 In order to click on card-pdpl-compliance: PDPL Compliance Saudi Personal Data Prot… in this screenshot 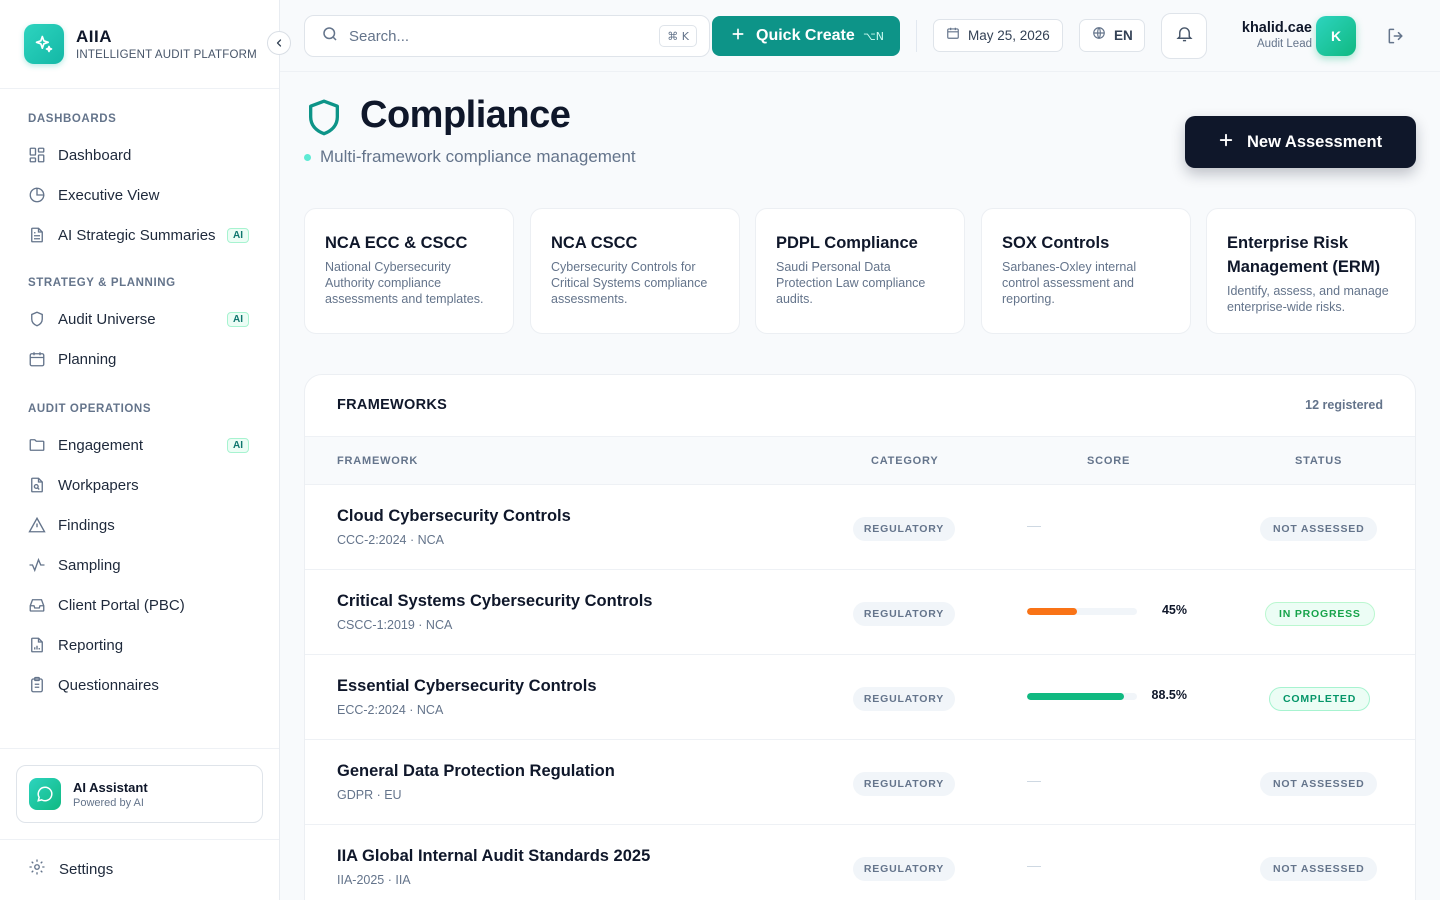, I will do `click(860, 271)`.